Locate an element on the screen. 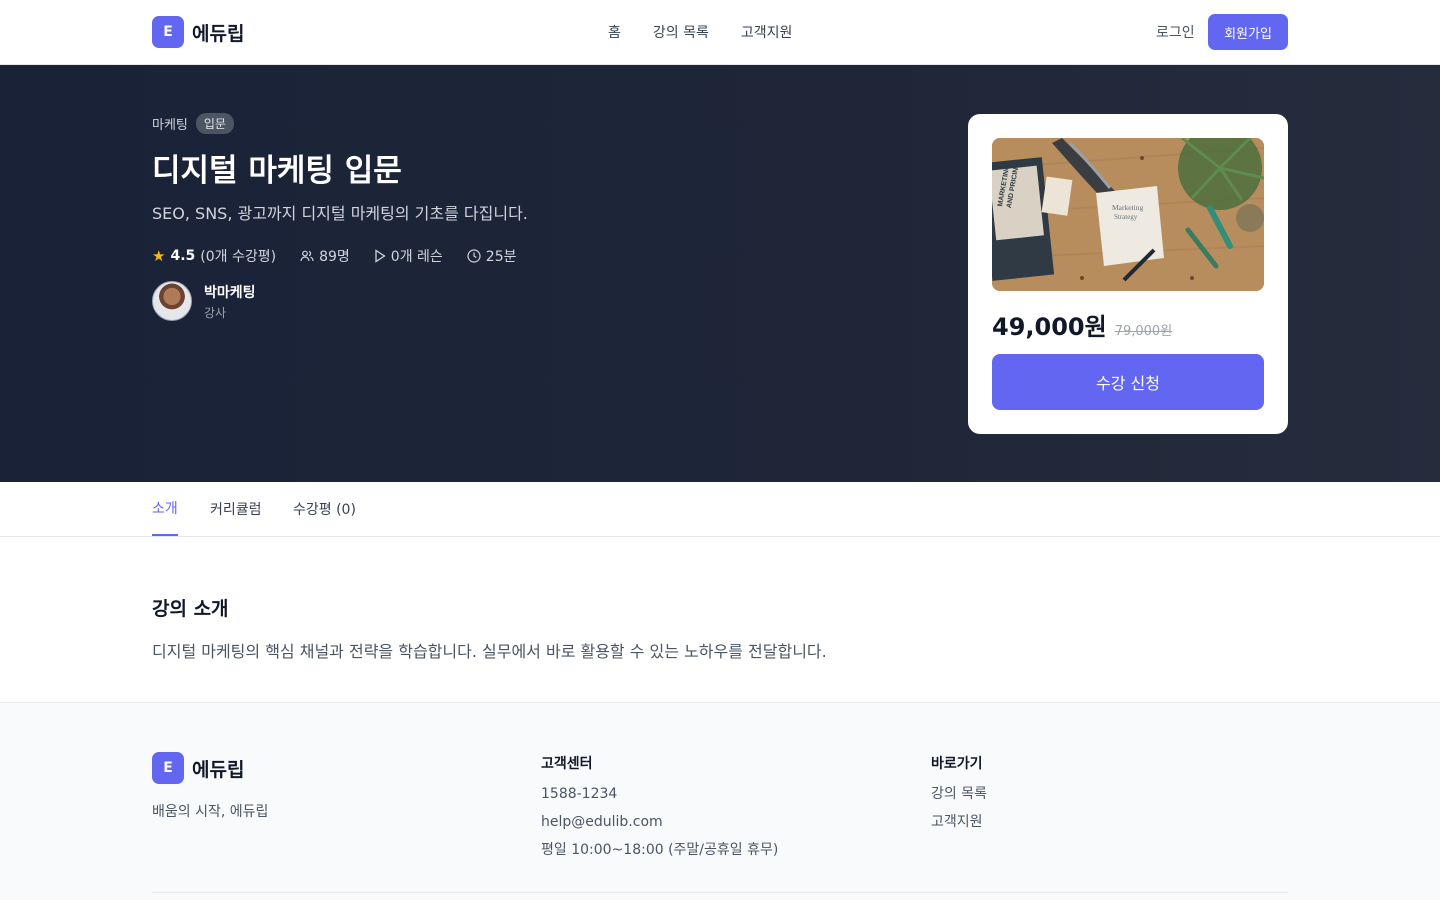 The width and height of the screenshot is (1440, 900). intro-title: 강의 소개 is located at coordinates (190, 609).